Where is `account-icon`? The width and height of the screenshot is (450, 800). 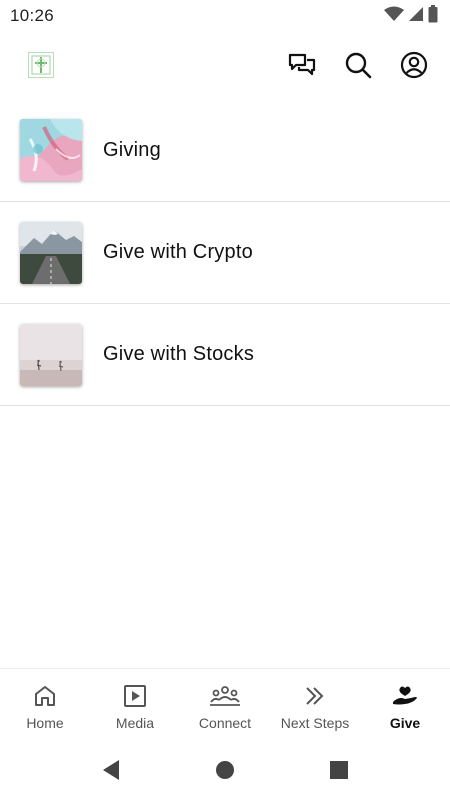 account-icon is located at coordinates (414, 65).